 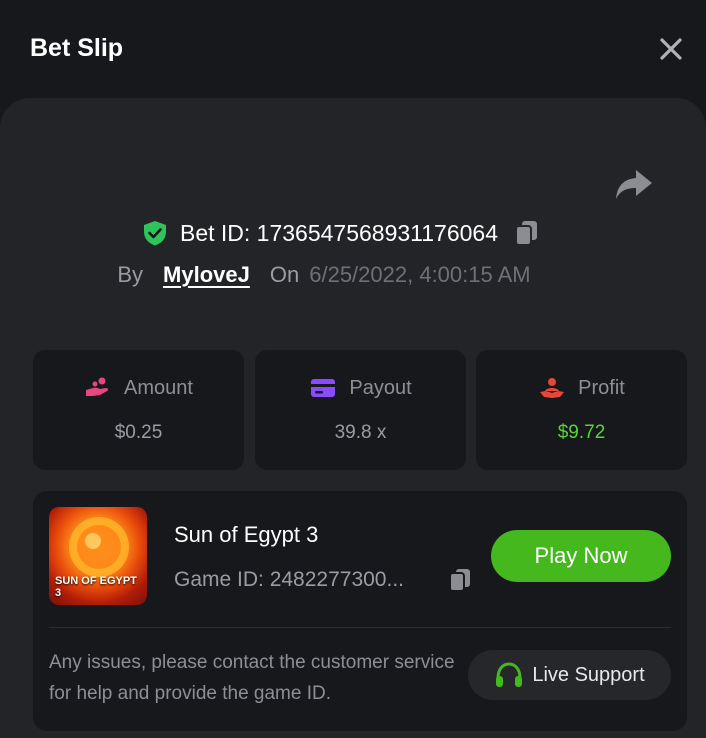 What do you see at coordinates (154, 233) in the screenshot?
I see `verified-shield-icon` at bounding box center [154, 233].